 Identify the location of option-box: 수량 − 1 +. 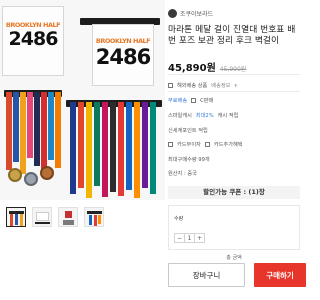
(234, 227).